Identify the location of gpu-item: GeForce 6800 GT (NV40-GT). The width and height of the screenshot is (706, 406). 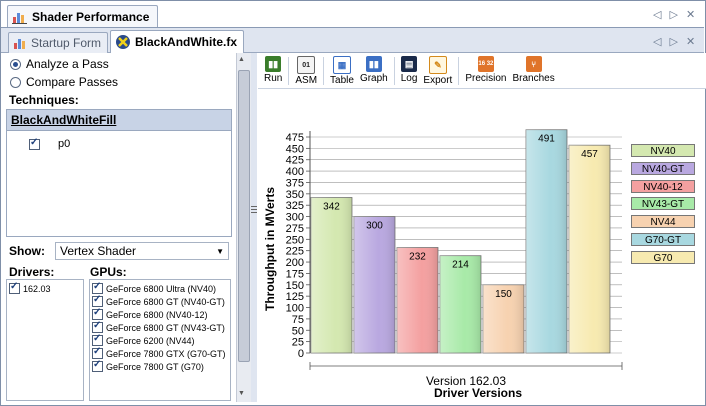
(160, 301).